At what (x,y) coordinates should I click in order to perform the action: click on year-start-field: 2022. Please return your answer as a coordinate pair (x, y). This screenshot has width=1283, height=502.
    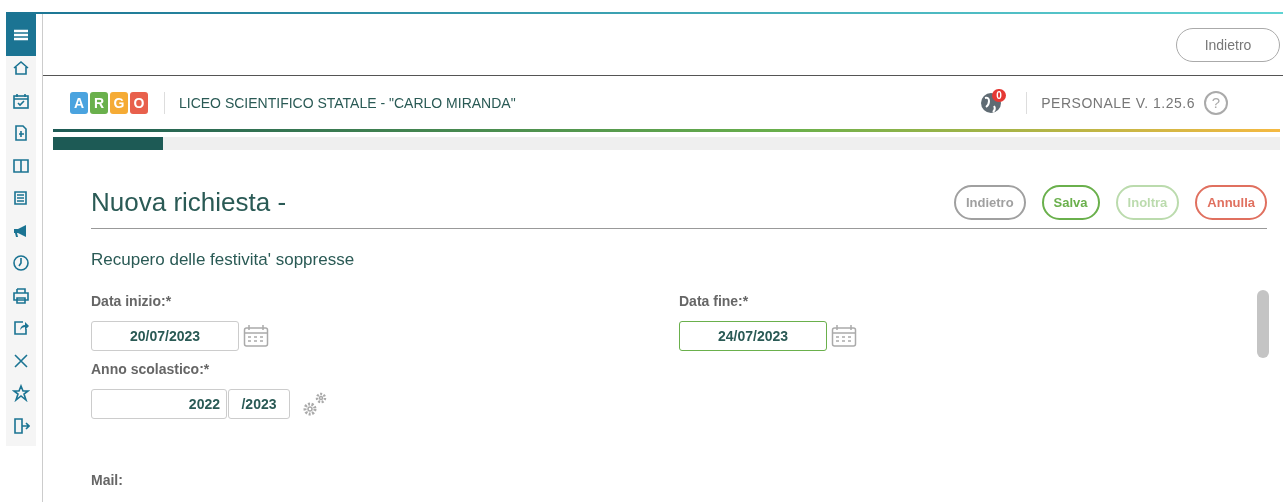
    Looking at the image, I should click on (159, 404).